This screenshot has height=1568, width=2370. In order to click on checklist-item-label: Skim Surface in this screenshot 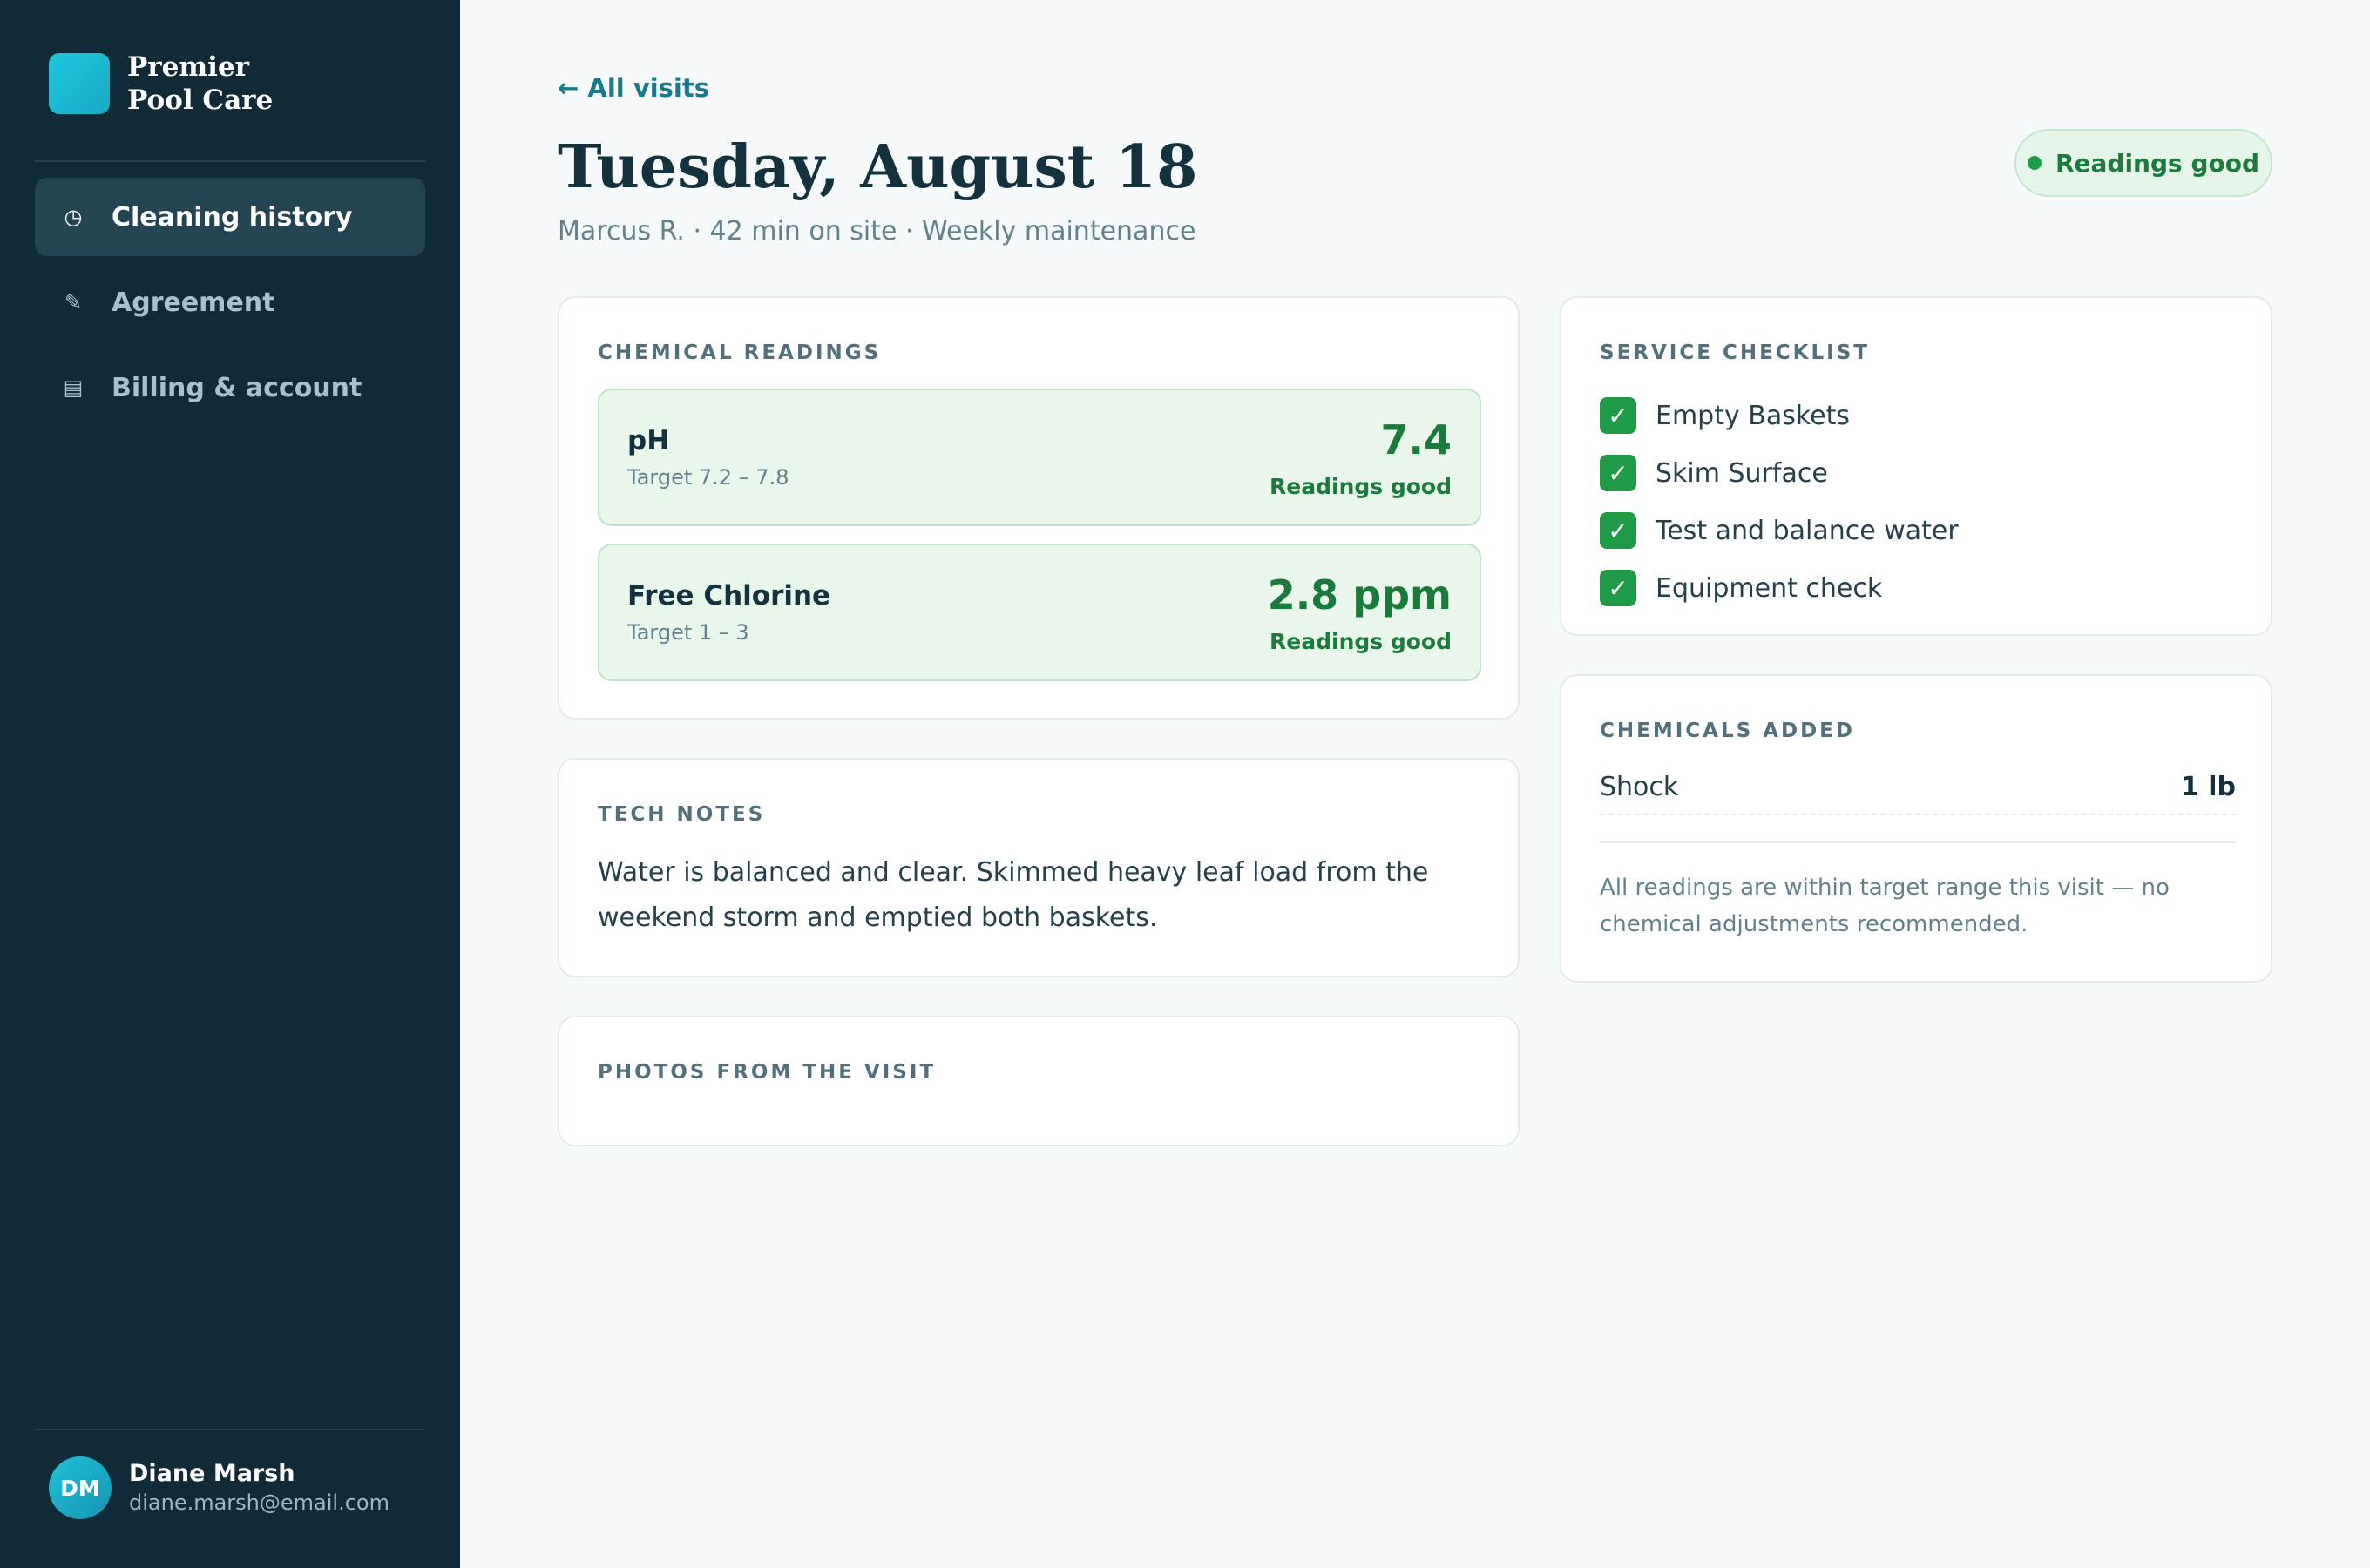, I will do `click(1742, 473)`.